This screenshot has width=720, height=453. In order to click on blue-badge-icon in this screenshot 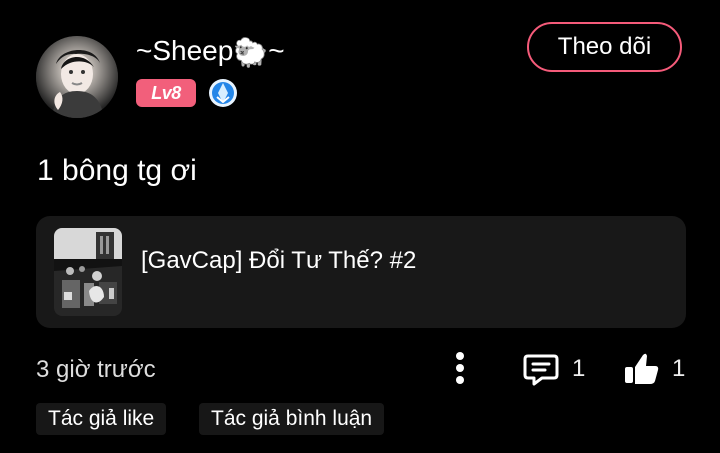, I will do `click(223, 93)`.